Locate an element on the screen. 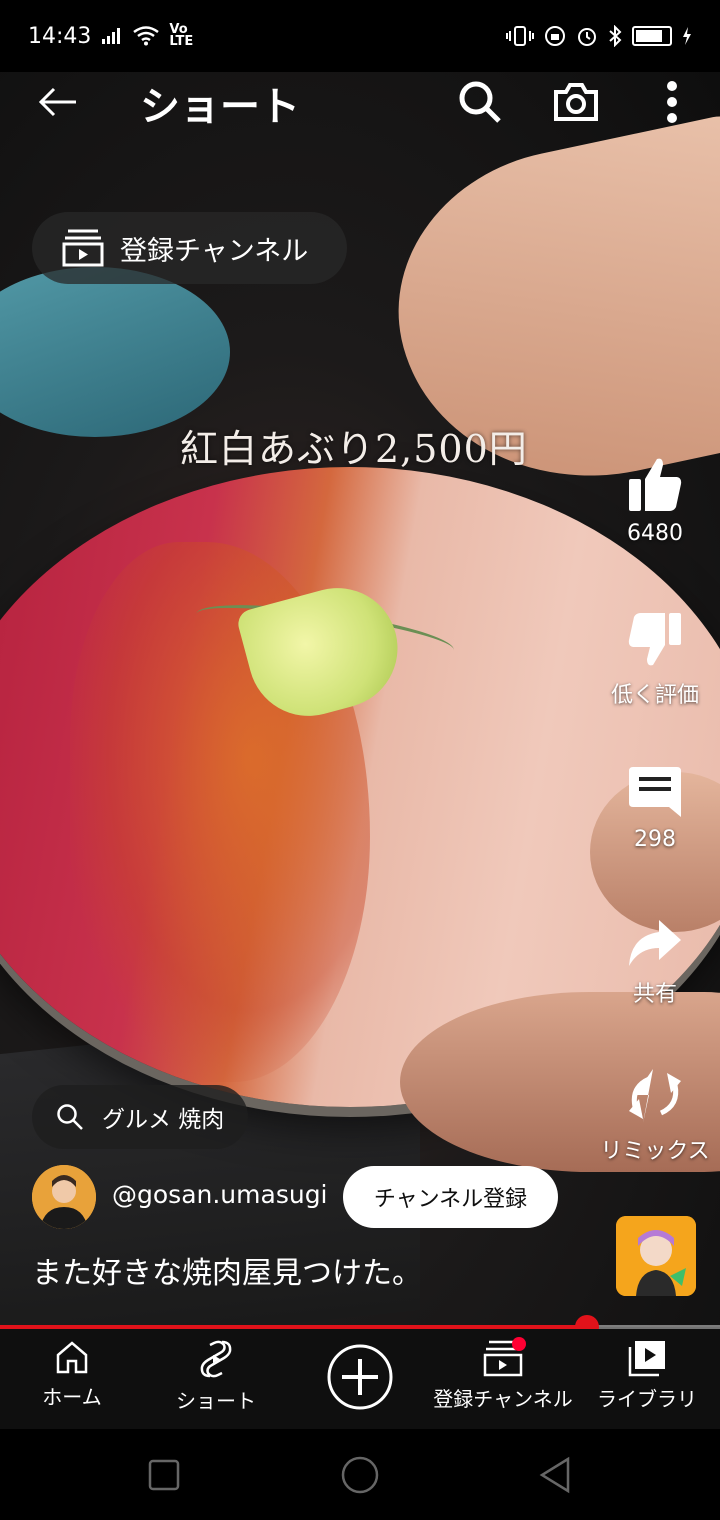 Image resolution: width=720 pixels, height=1520 pixels. subscribe-button: チャンネル登録 is located at coordinates (450, 1197).